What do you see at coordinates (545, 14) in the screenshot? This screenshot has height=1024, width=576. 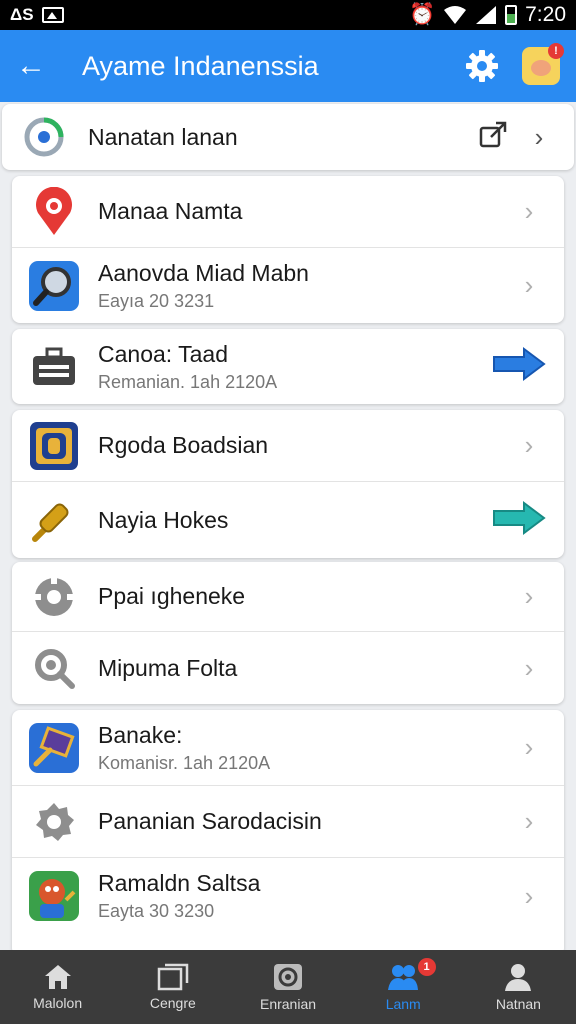 I see `status-time: 7:20` at bounding box center [545, 14].